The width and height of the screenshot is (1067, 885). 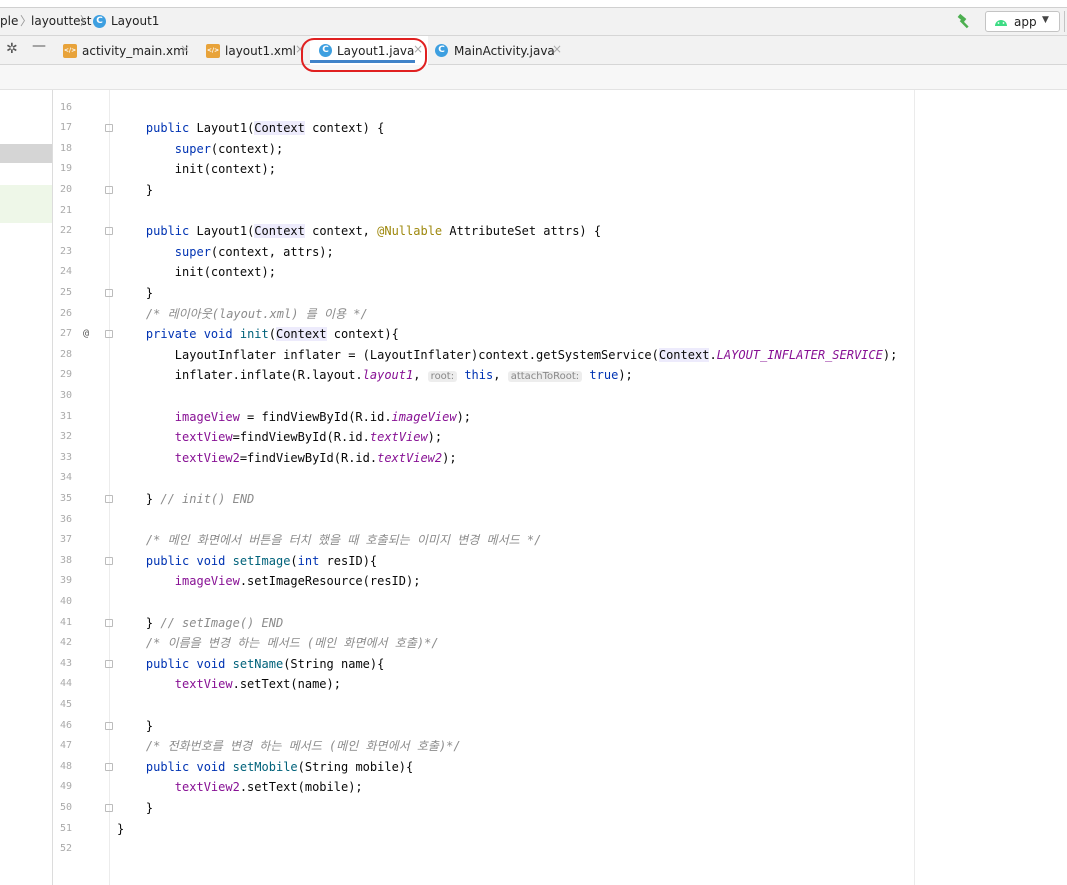 What do you see at coordinates (139, 622) in the screenshot?
I see `code-token: }` at bounding box center [139, 622].